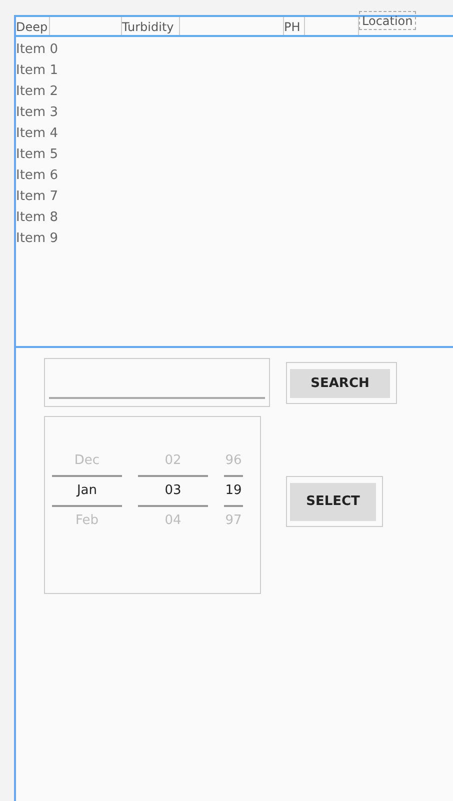 Image resolution: width=453 pixels, height=801 pixels. What do you see at coordinates (234, 175) in the screenshot?
I see `list-item: Item 6` at bounding box center [234, 175].